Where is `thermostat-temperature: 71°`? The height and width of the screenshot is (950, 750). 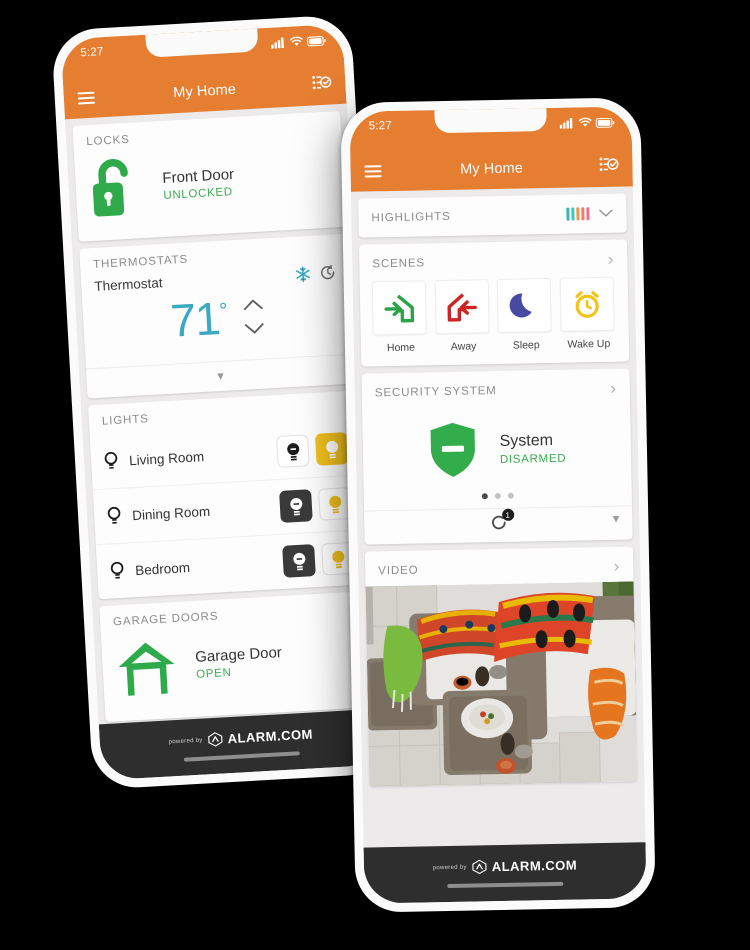 thermostat-temperature: 71° is located at coordinates (198, 319).